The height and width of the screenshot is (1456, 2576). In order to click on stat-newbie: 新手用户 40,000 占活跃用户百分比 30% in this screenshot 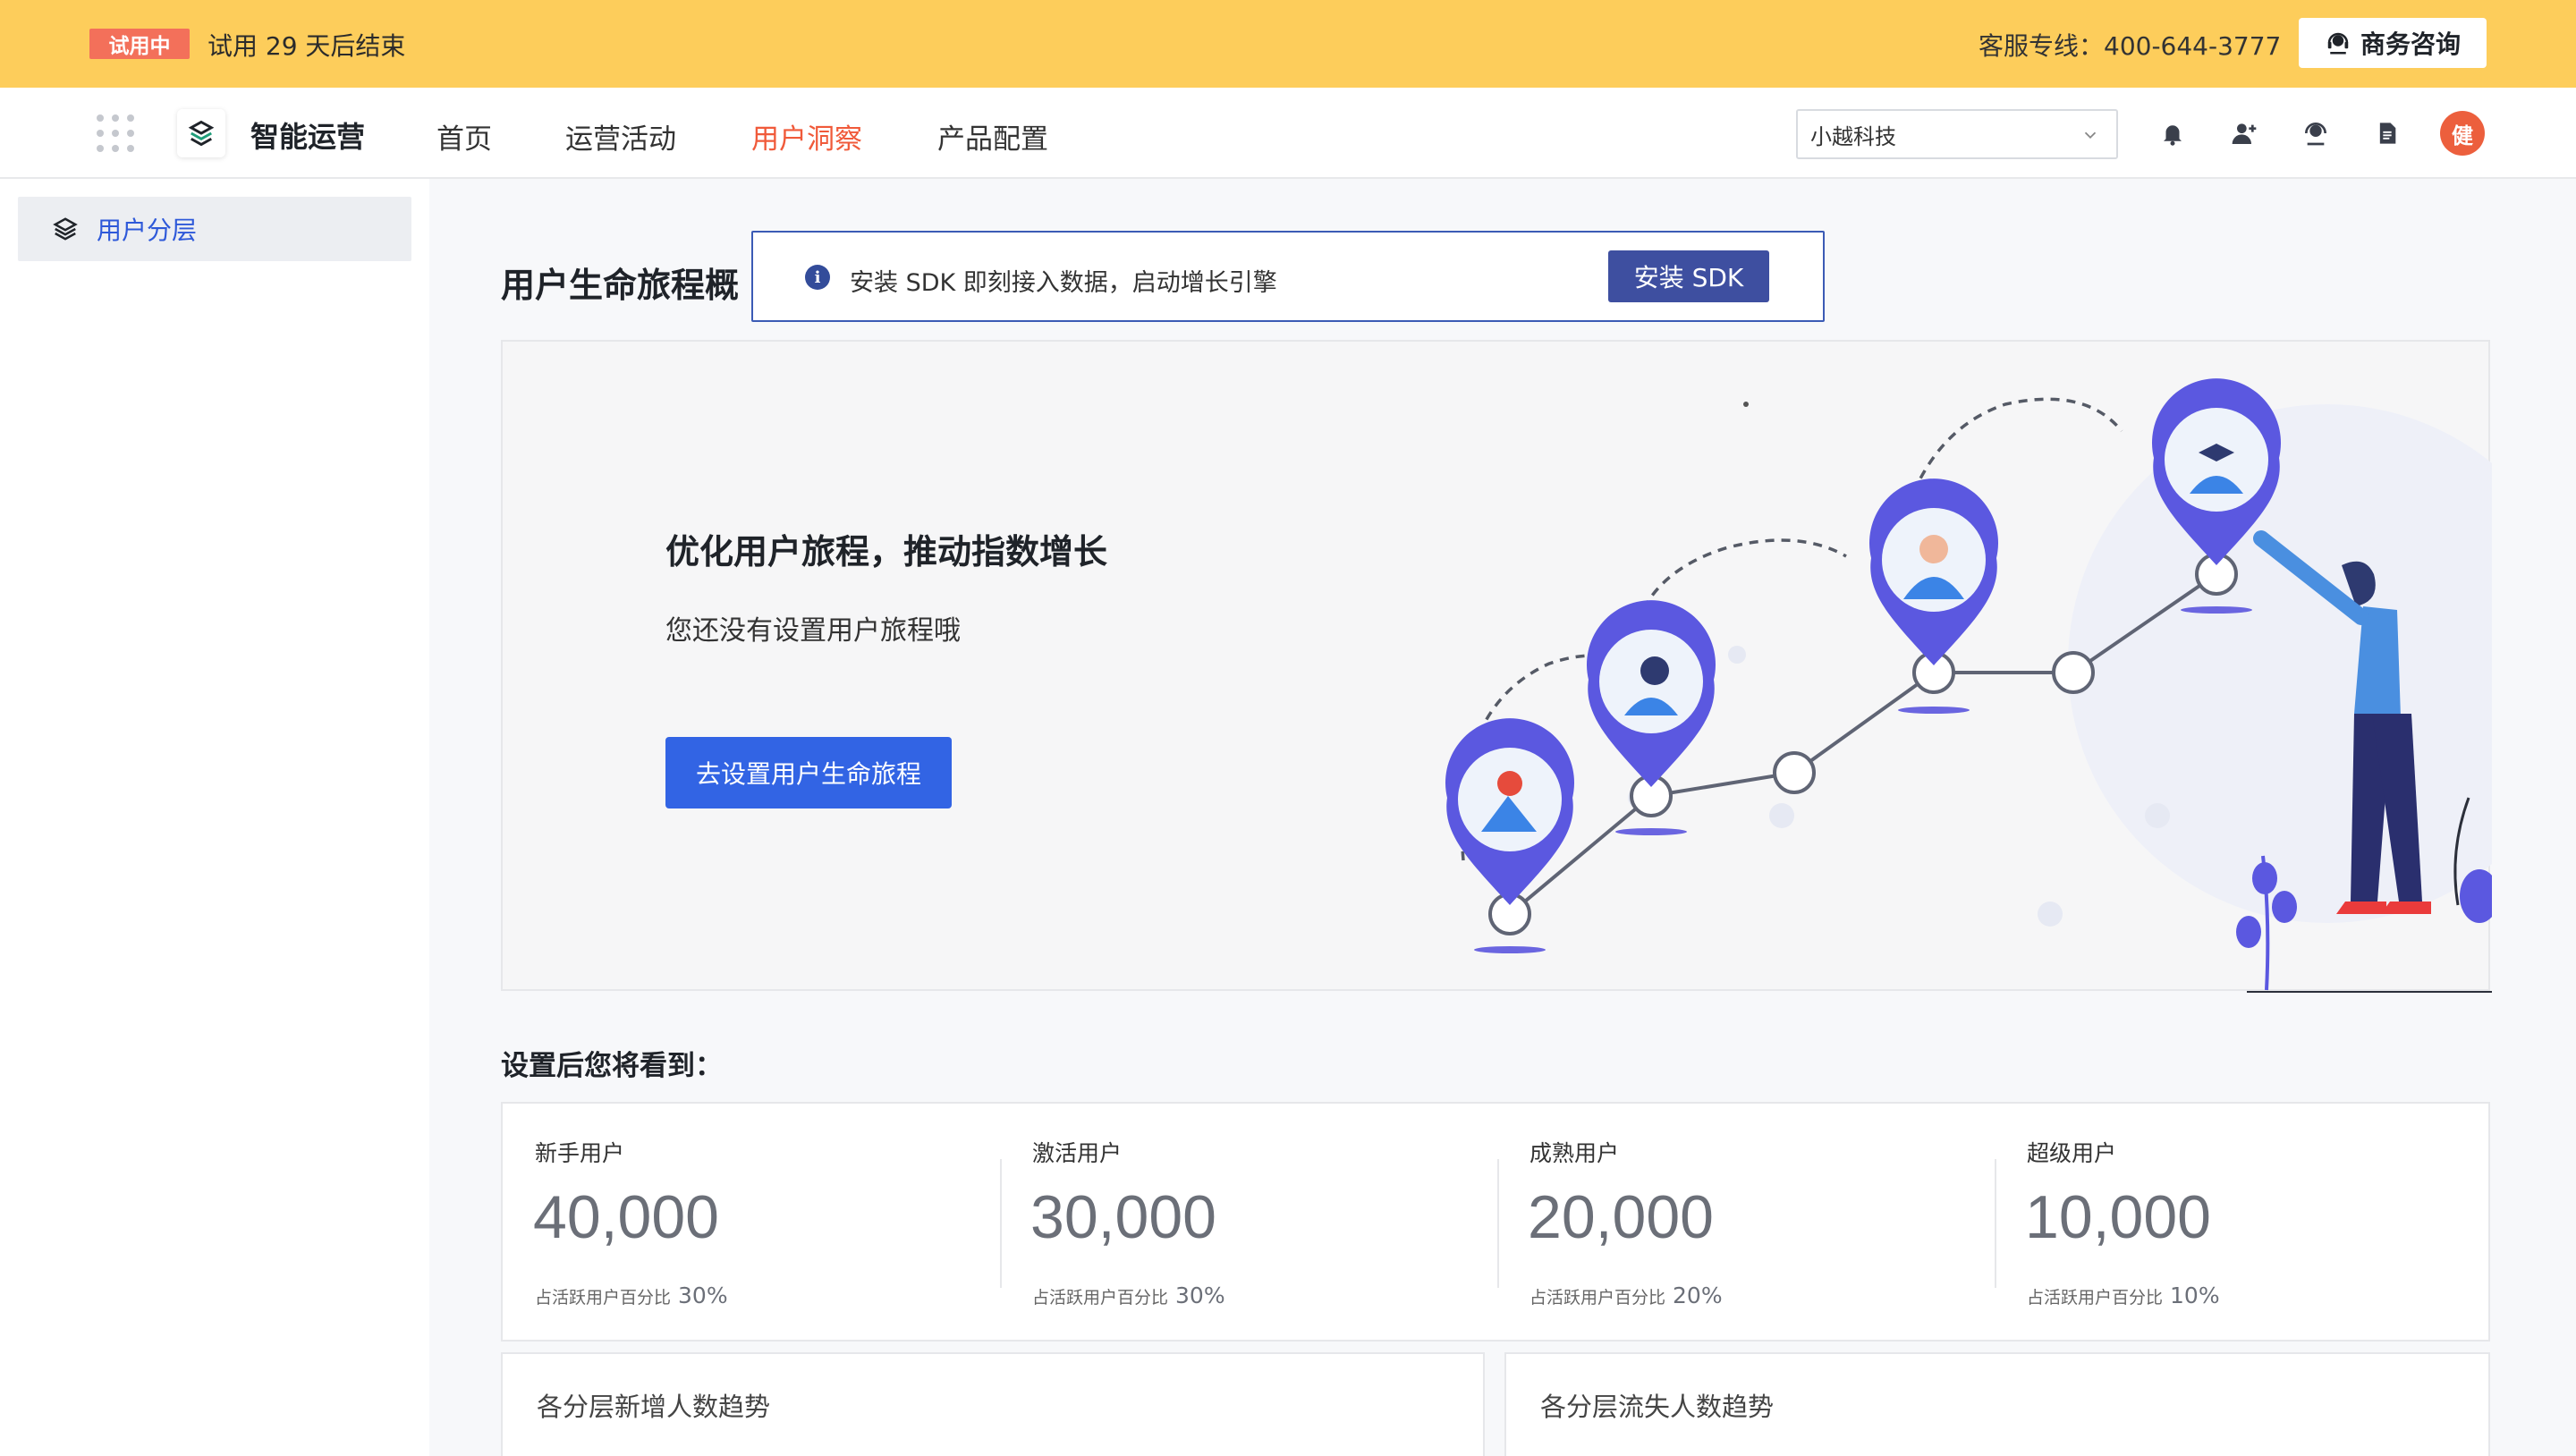, I will do `click(751, 1222)`.